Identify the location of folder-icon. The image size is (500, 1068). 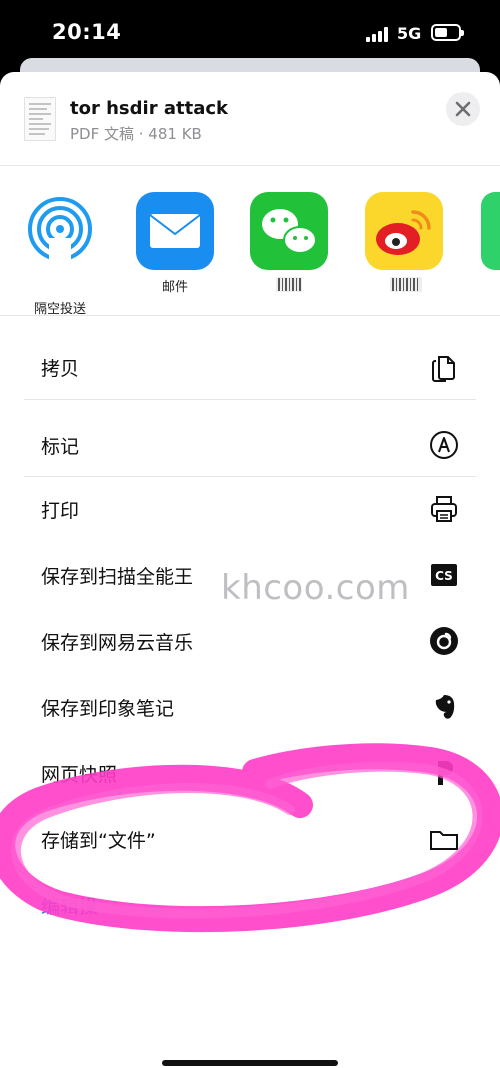
(444, 840).